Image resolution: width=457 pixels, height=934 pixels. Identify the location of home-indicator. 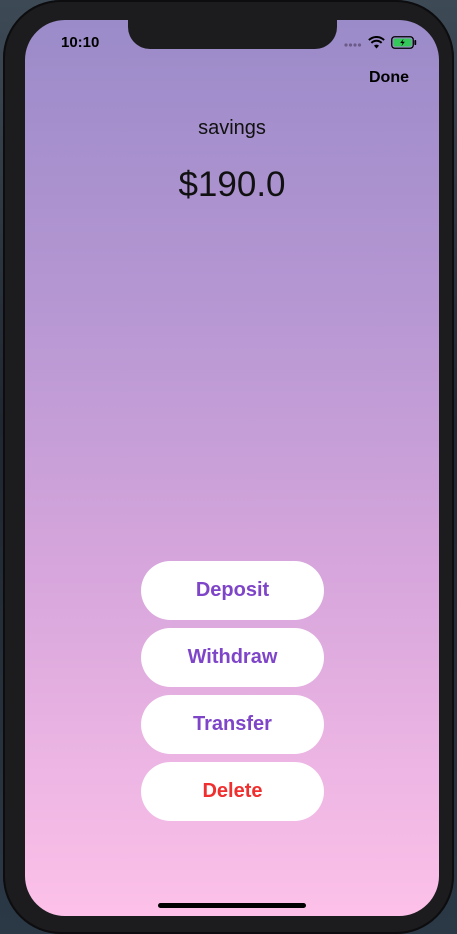
(232, 905).